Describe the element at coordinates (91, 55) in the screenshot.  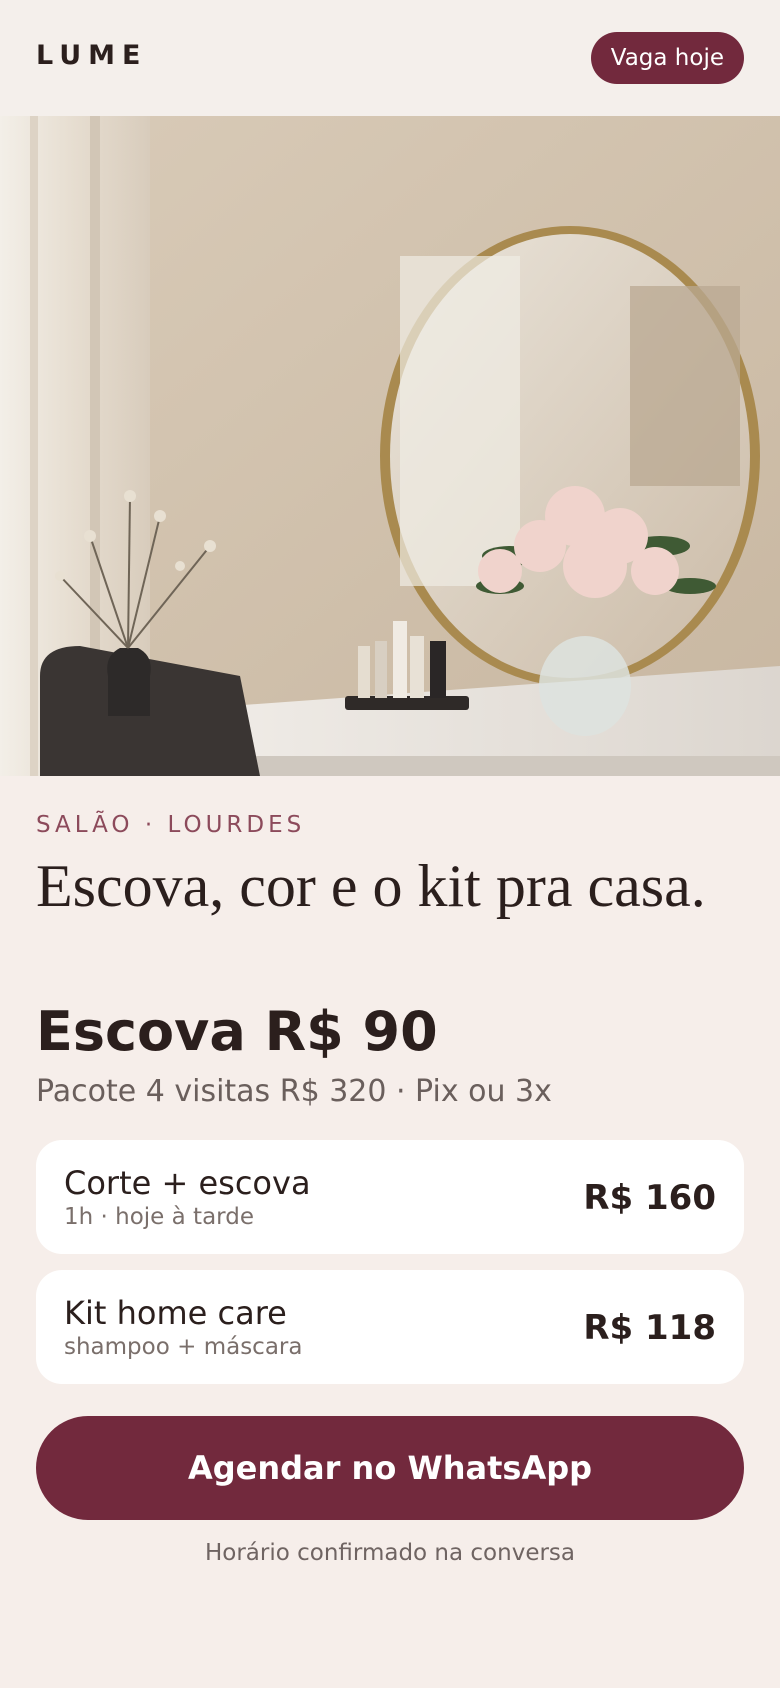
I see `brand-logo: LUME` at that location.